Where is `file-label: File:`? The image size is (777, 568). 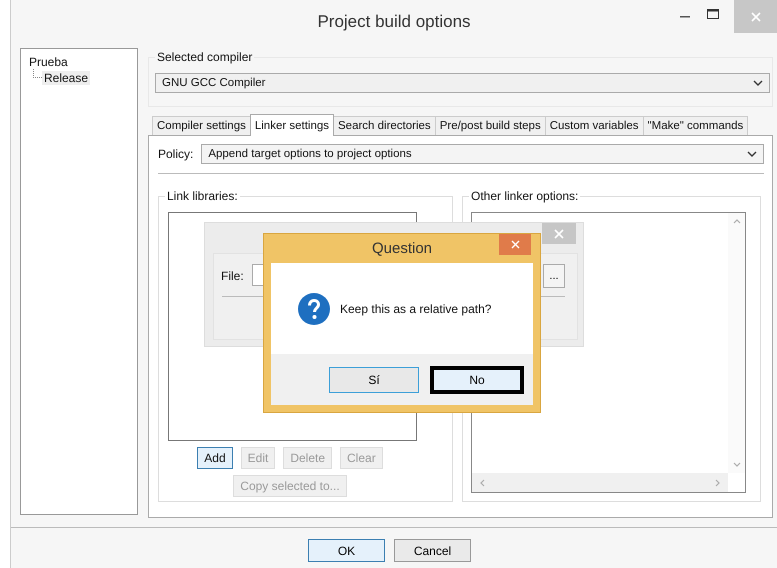
file-label: File: is located at coordinates (232, 276).